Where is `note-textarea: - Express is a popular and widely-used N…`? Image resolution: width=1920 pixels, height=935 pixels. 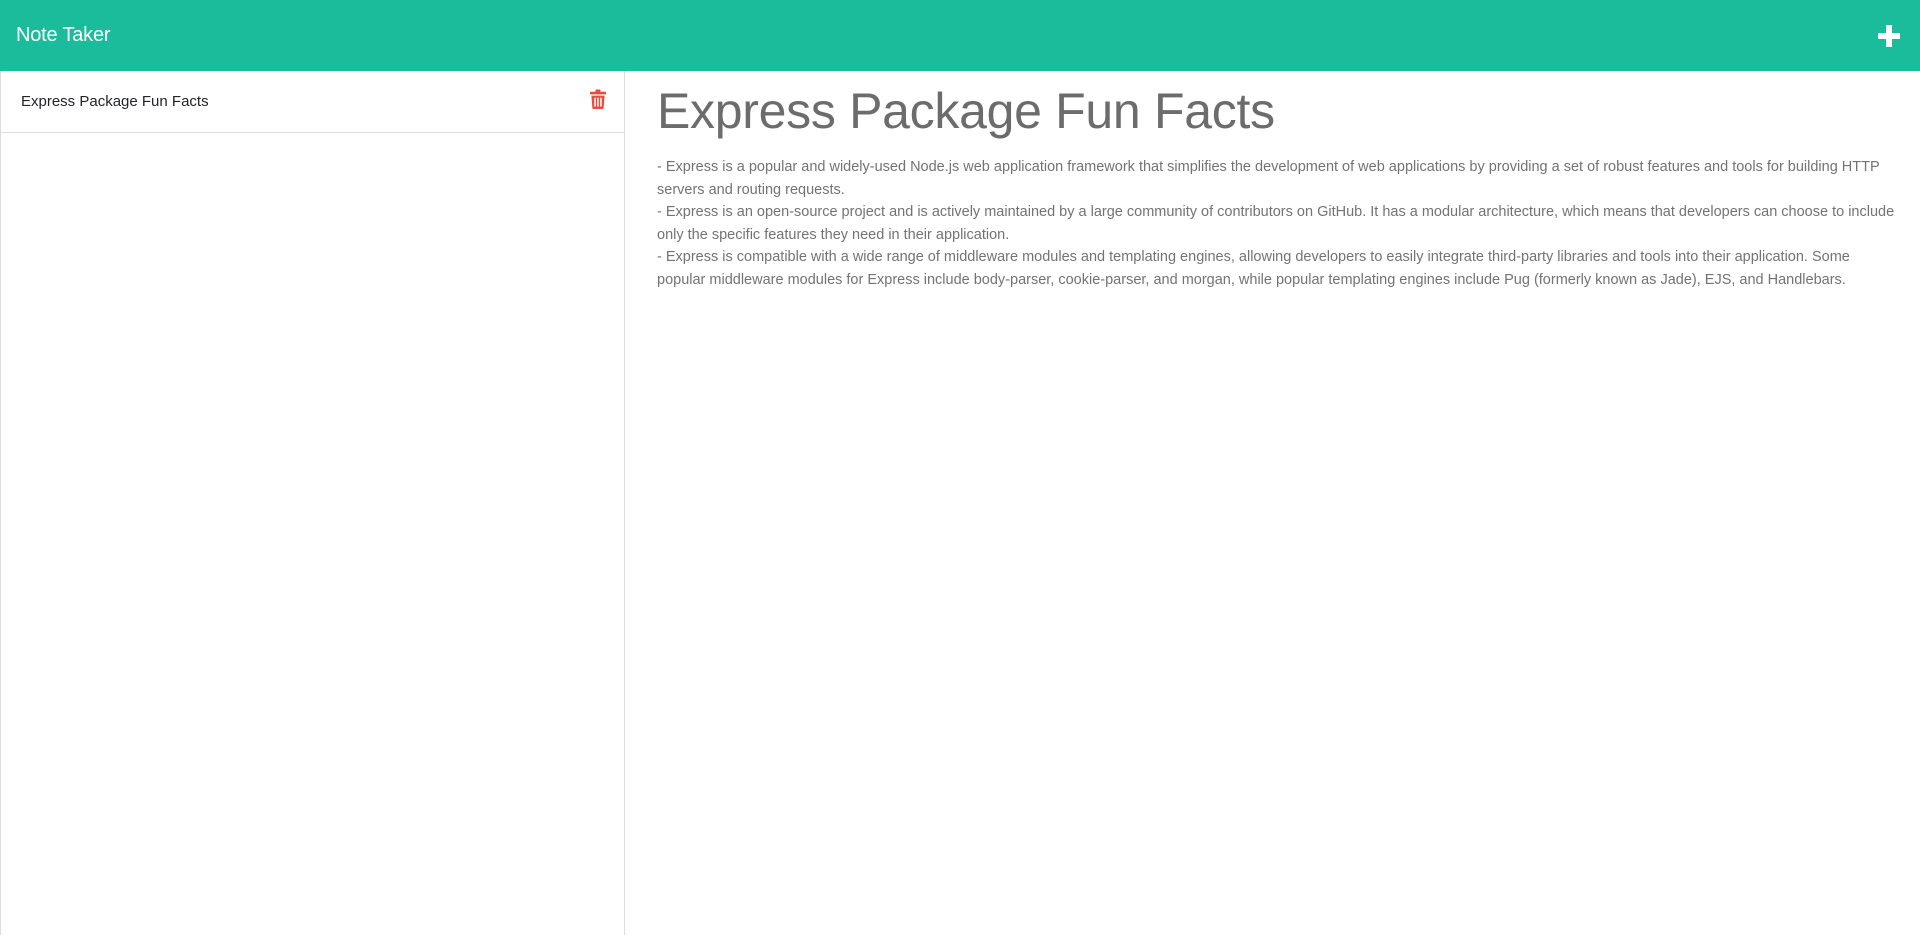
note-textarea: - Express is a popular and widely-used N… is located at coordinates (1279, 223).